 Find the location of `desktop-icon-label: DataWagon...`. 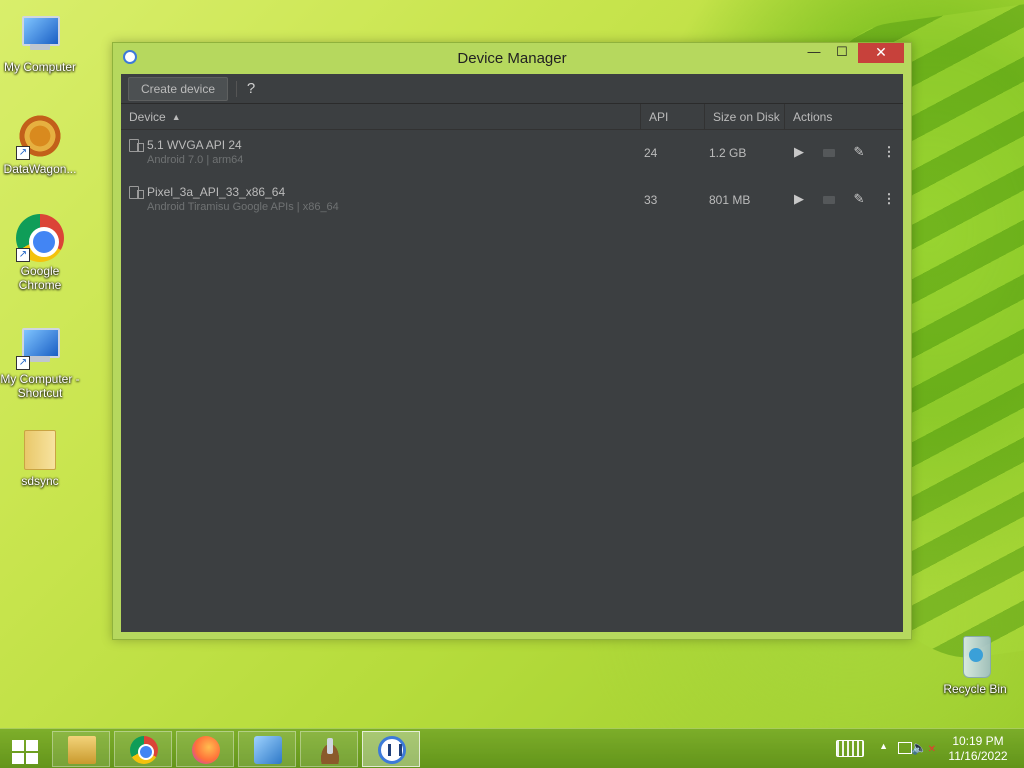

desktop-icon-label: DataWagon... is located at coordinates (40, 169).